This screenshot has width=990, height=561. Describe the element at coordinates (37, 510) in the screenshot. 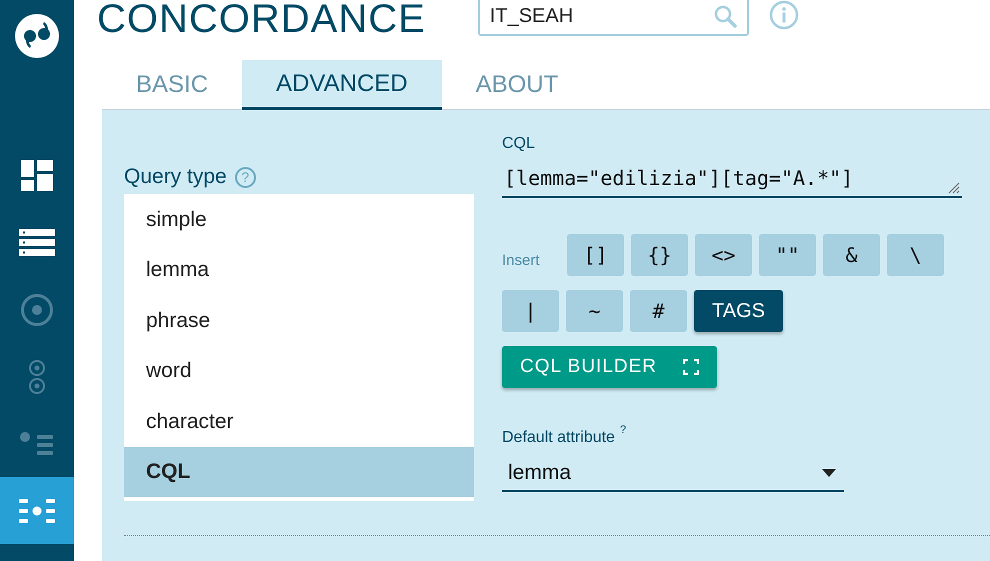

I see `parallel-lines-icon` at that location.